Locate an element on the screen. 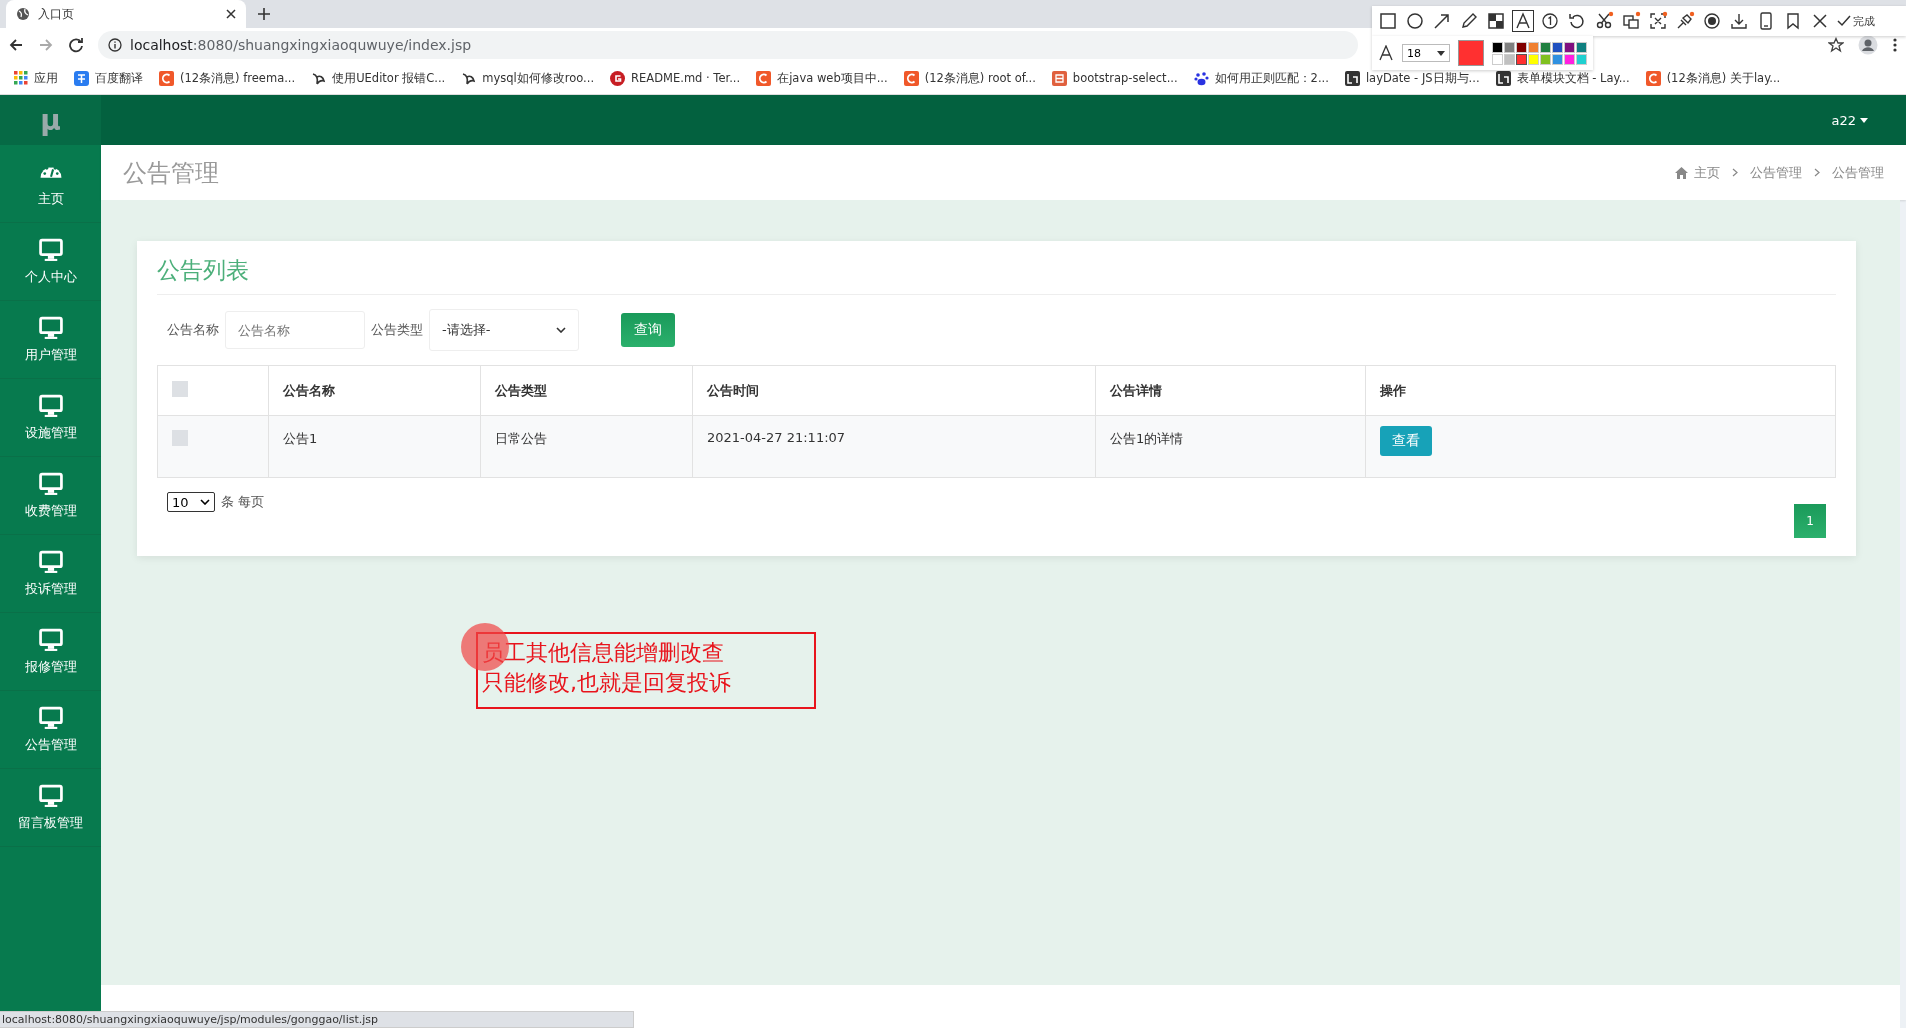 The width and height of the screenshot is (1906, 1028). rectangle-icon is located at coordinates (1388, 21).